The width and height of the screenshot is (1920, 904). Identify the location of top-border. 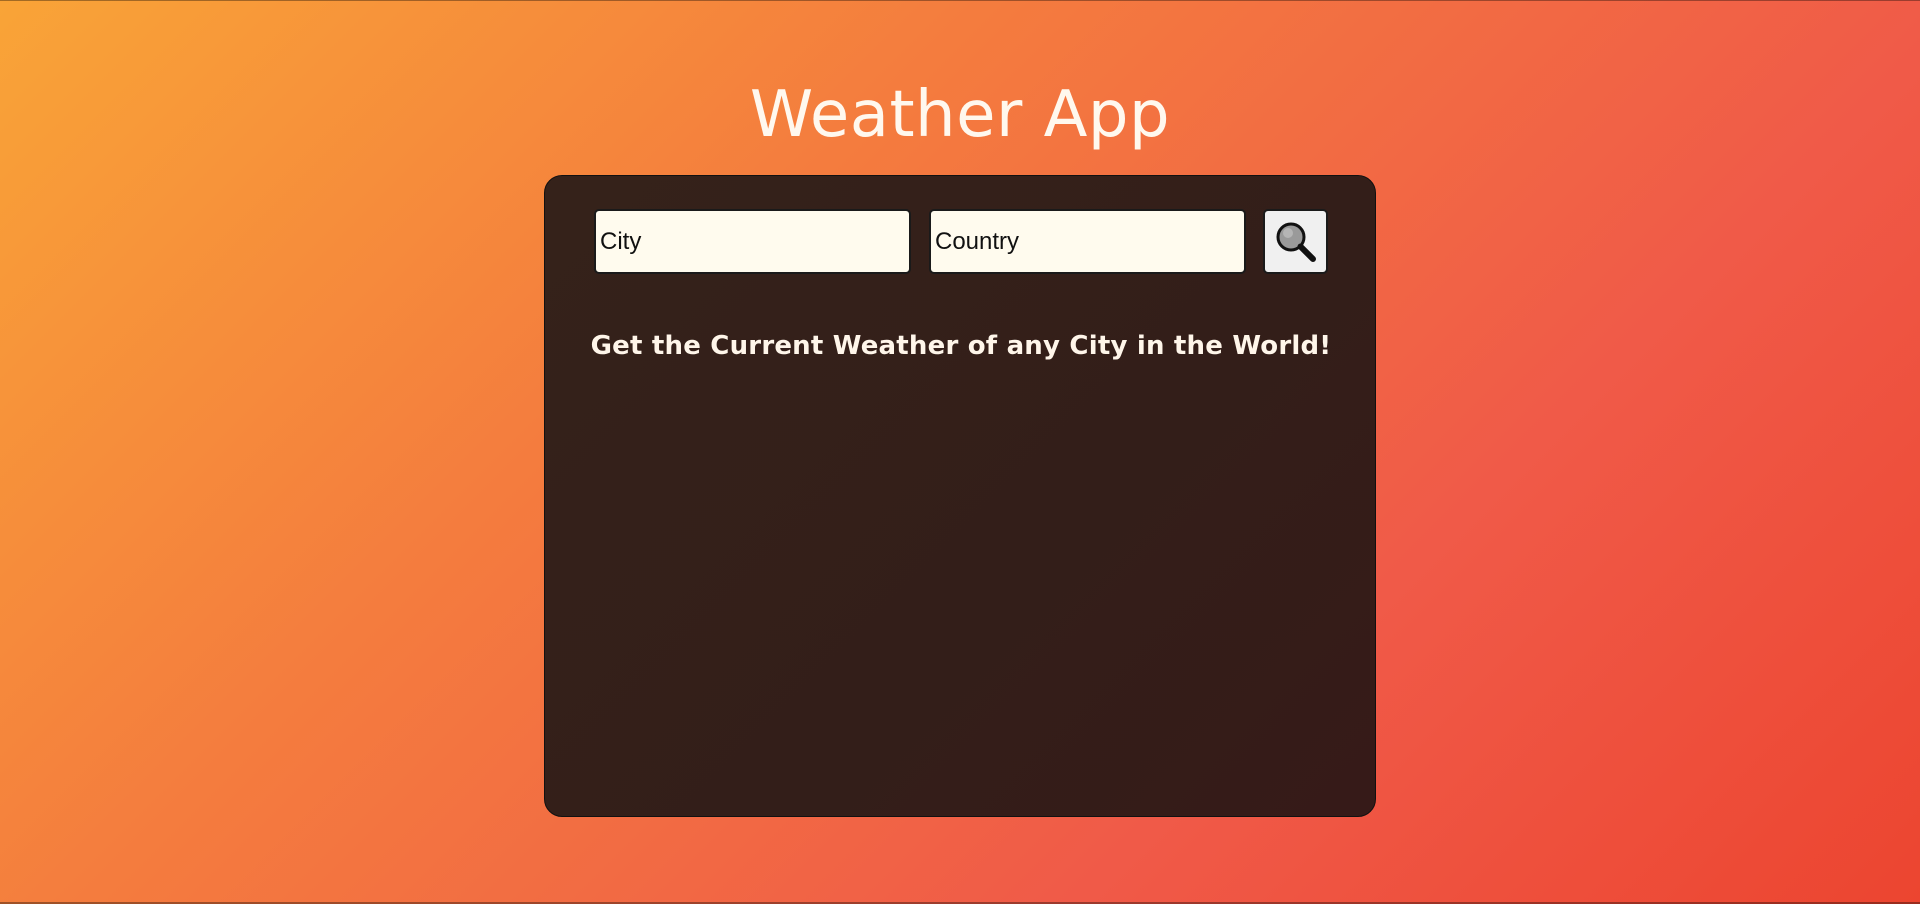
(960, 0).